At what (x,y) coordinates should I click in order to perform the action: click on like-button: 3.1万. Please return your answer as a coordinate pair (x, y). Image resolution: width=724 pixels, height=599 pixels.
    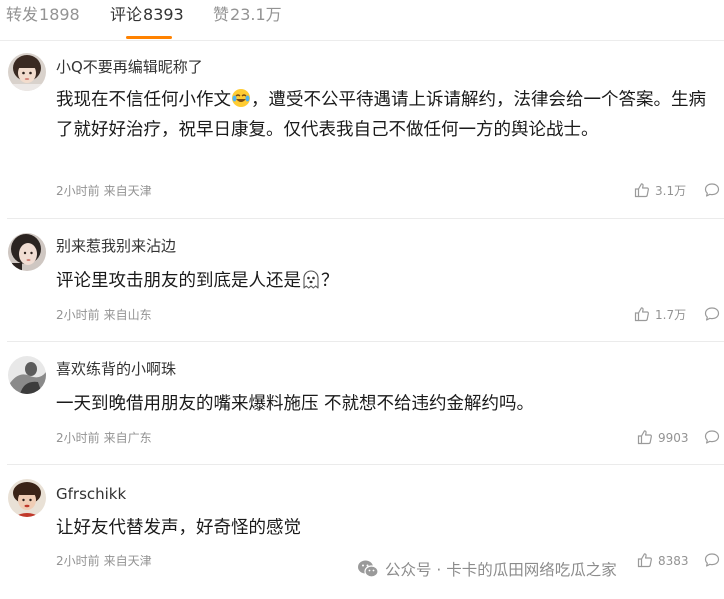
    Looking at the image, I should click on (660, 191).